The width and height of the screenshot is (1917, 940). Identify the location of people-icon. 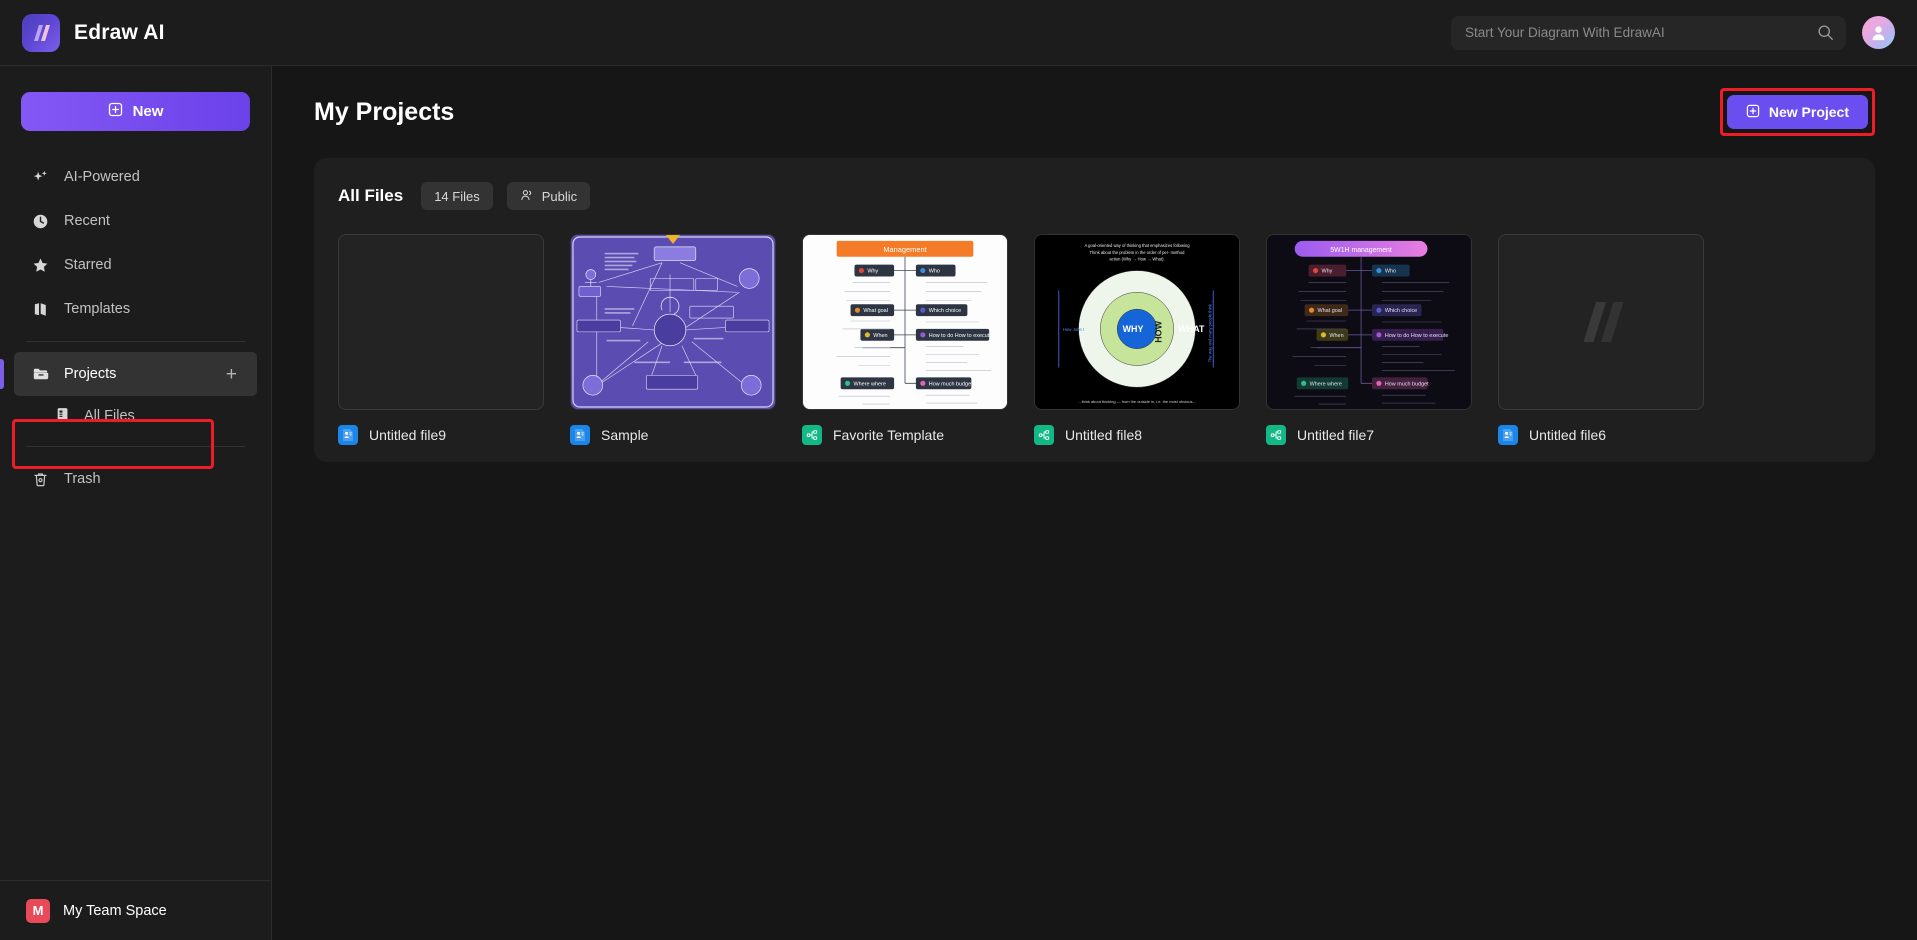
(527, 196).